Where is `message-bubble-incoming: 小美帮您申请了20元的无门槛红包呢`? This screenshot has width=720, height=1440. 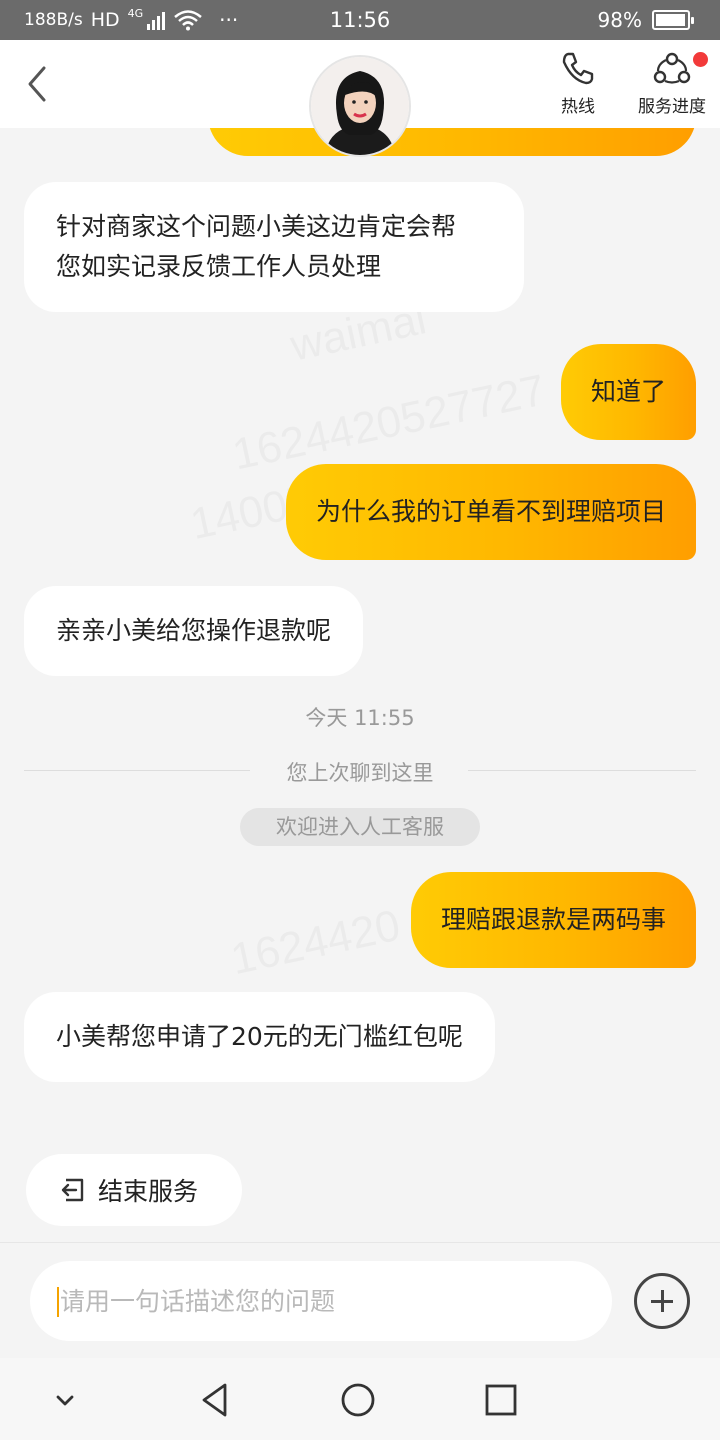 message-bubble-incoming: 小美帮您申请了20元的无门槛红包呢 is located at coordinates (259, 1037).